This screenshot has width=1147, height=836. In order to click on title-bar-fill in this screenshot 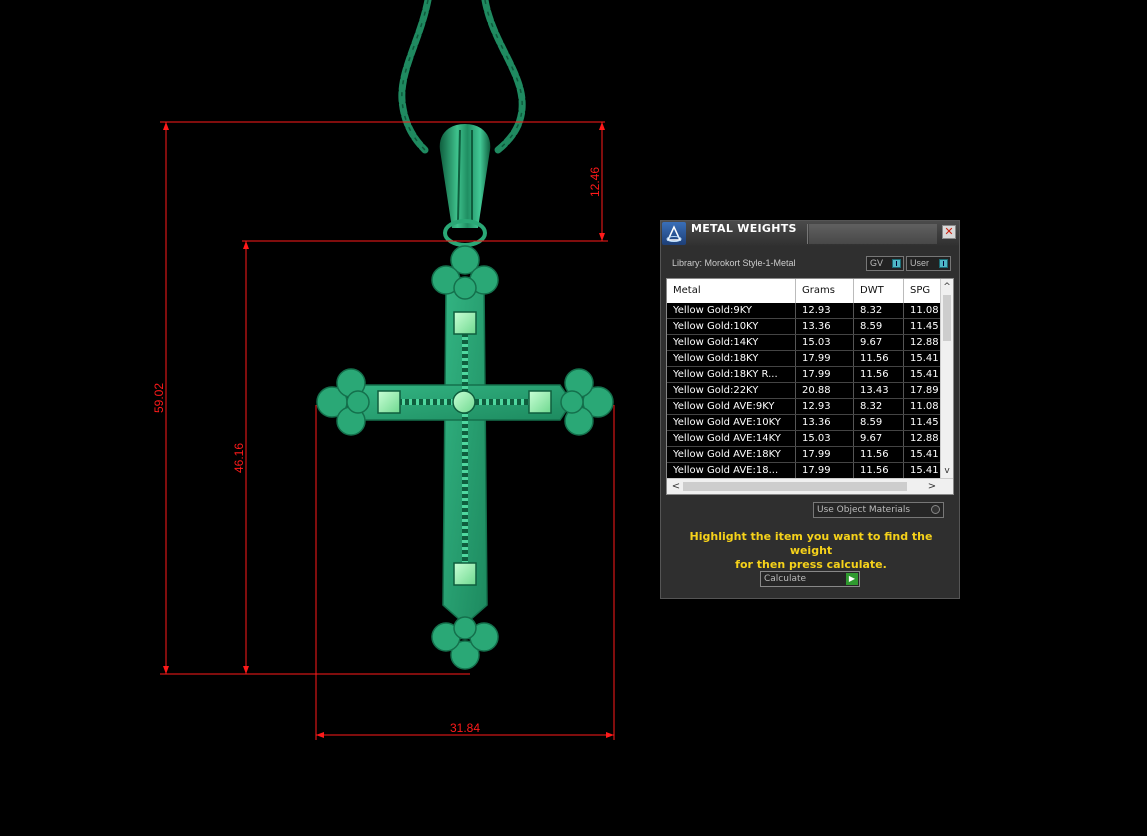, I will do `click(873, 234)`.